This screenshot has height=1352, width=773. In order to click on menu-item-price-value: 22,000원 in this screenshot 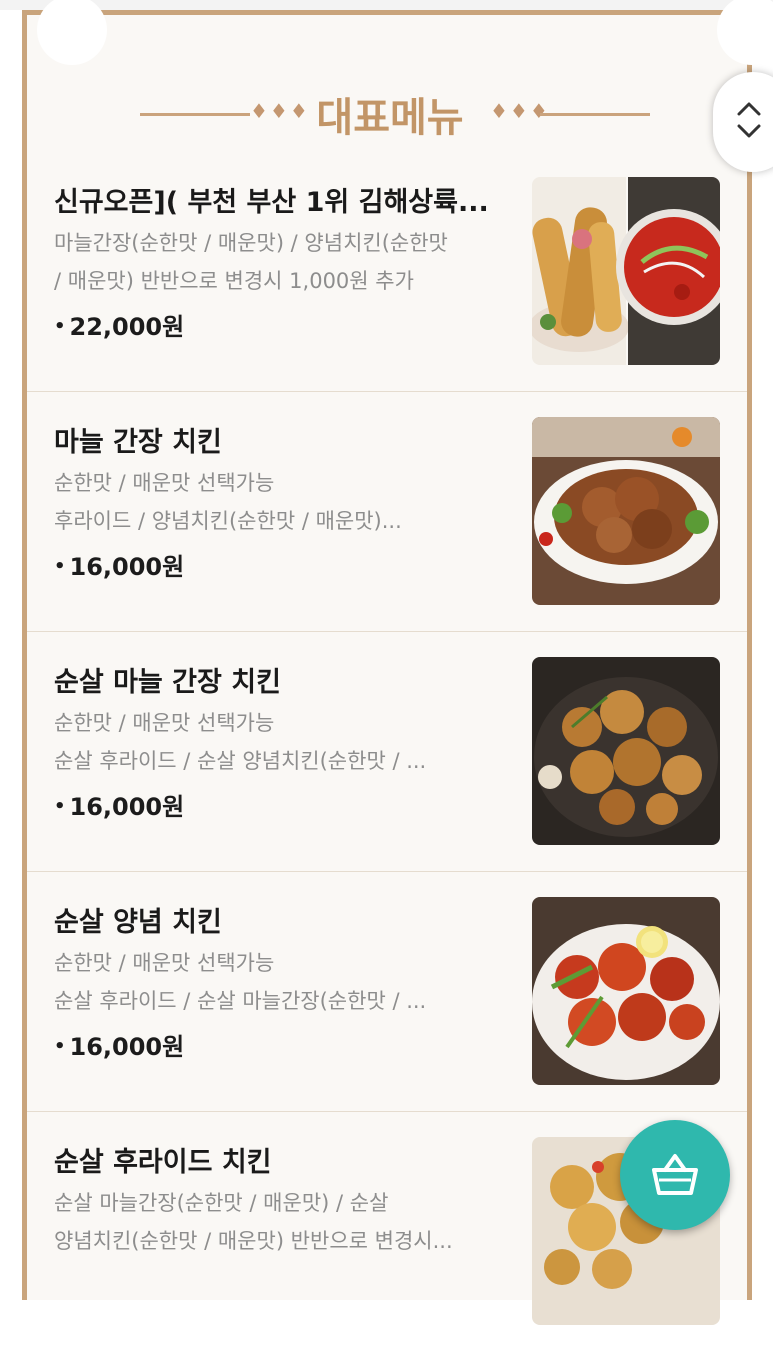, I will do `click(127, 327)`.